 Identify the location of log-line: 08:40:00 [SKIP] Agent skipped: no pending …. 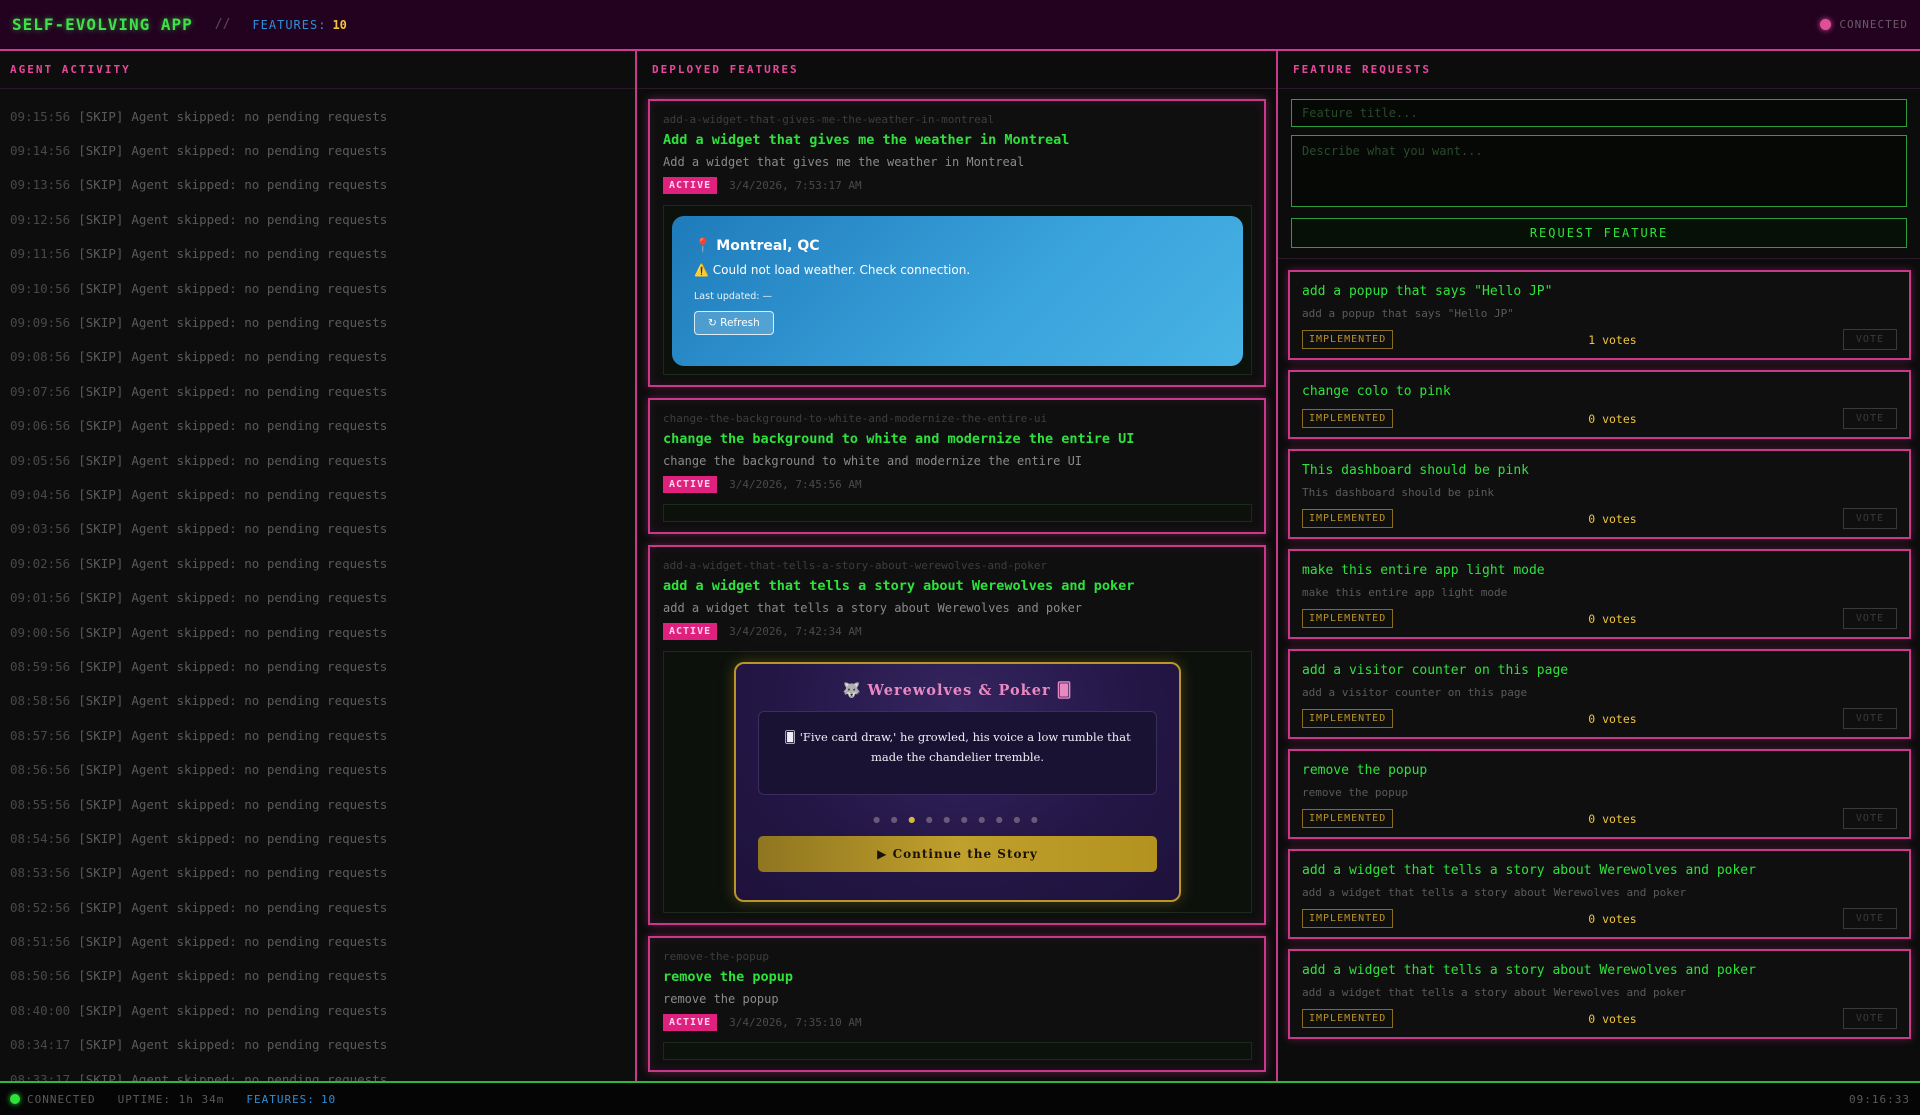
(317, 1010).